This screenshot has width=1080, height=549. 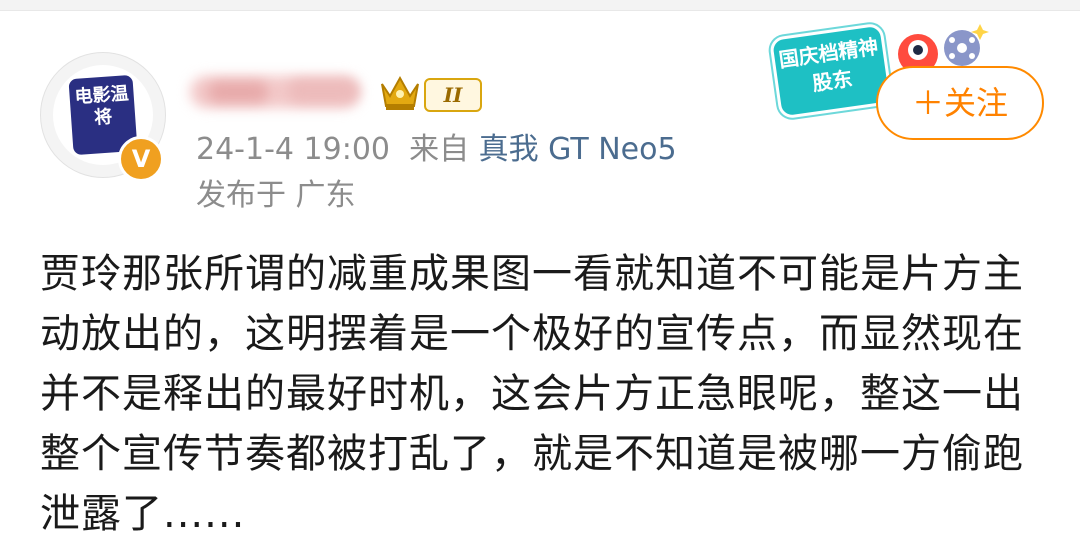 I want to click on device-link: 真我 GT Neo5, so click(x=578, y=149).